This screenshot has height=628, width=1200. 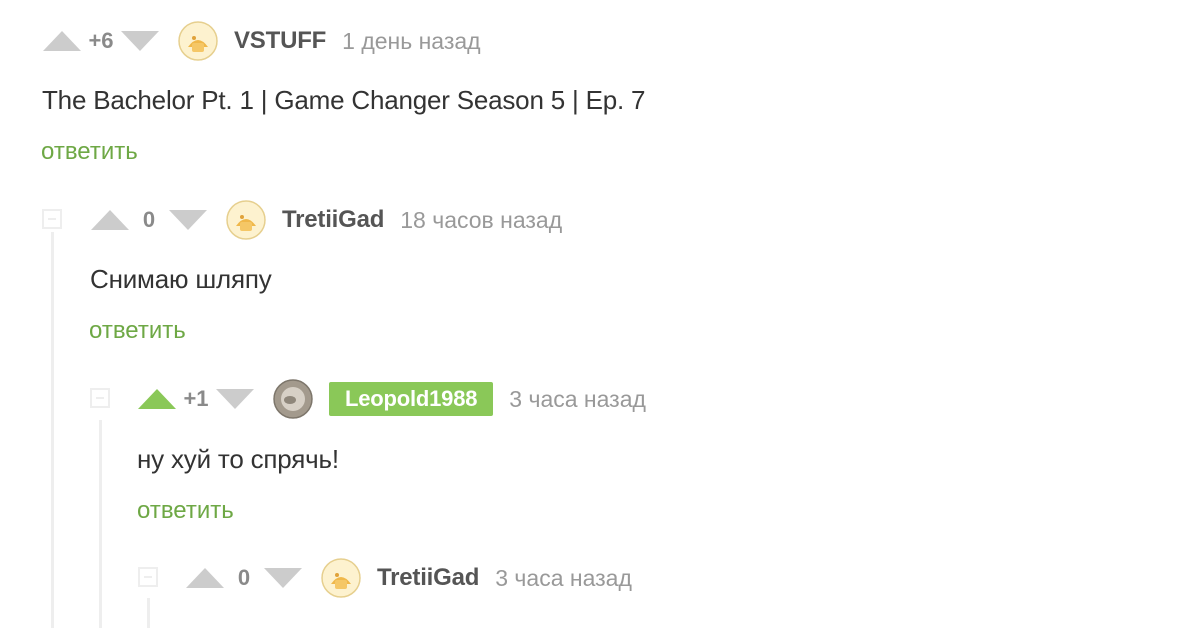 I want to click on comment-text: Снимаю шляпу, so click(x=181, y=279).